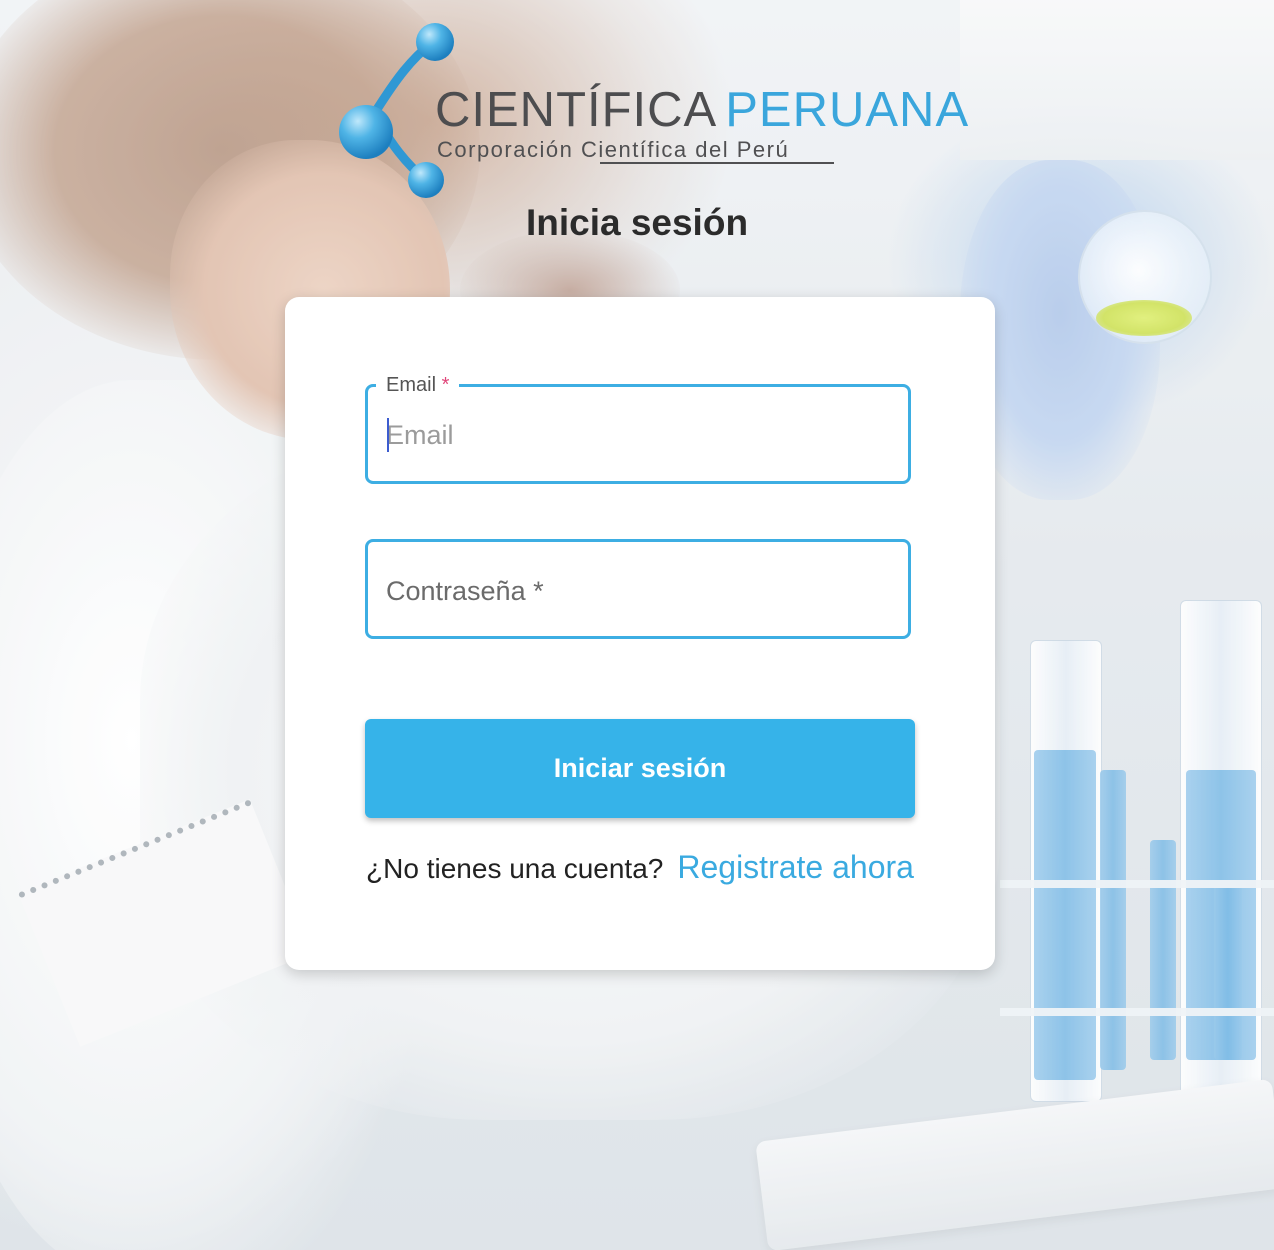  I want to click on login-button: Iniciar sesión, so click(640, 768).